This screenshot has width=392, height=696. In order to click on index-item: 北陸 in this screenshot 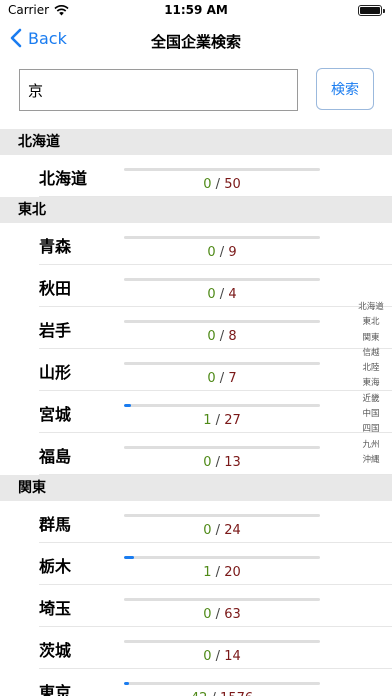, I will do `click(370, 368)`.